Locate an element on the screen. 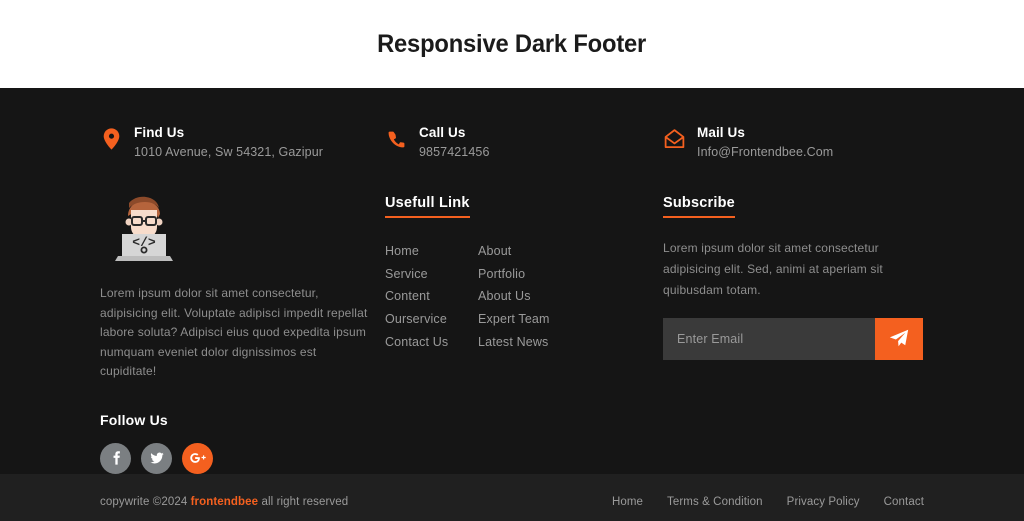 This screenshot has height=521, width=1024. facebook-icon is located at coordinates (115, 458).